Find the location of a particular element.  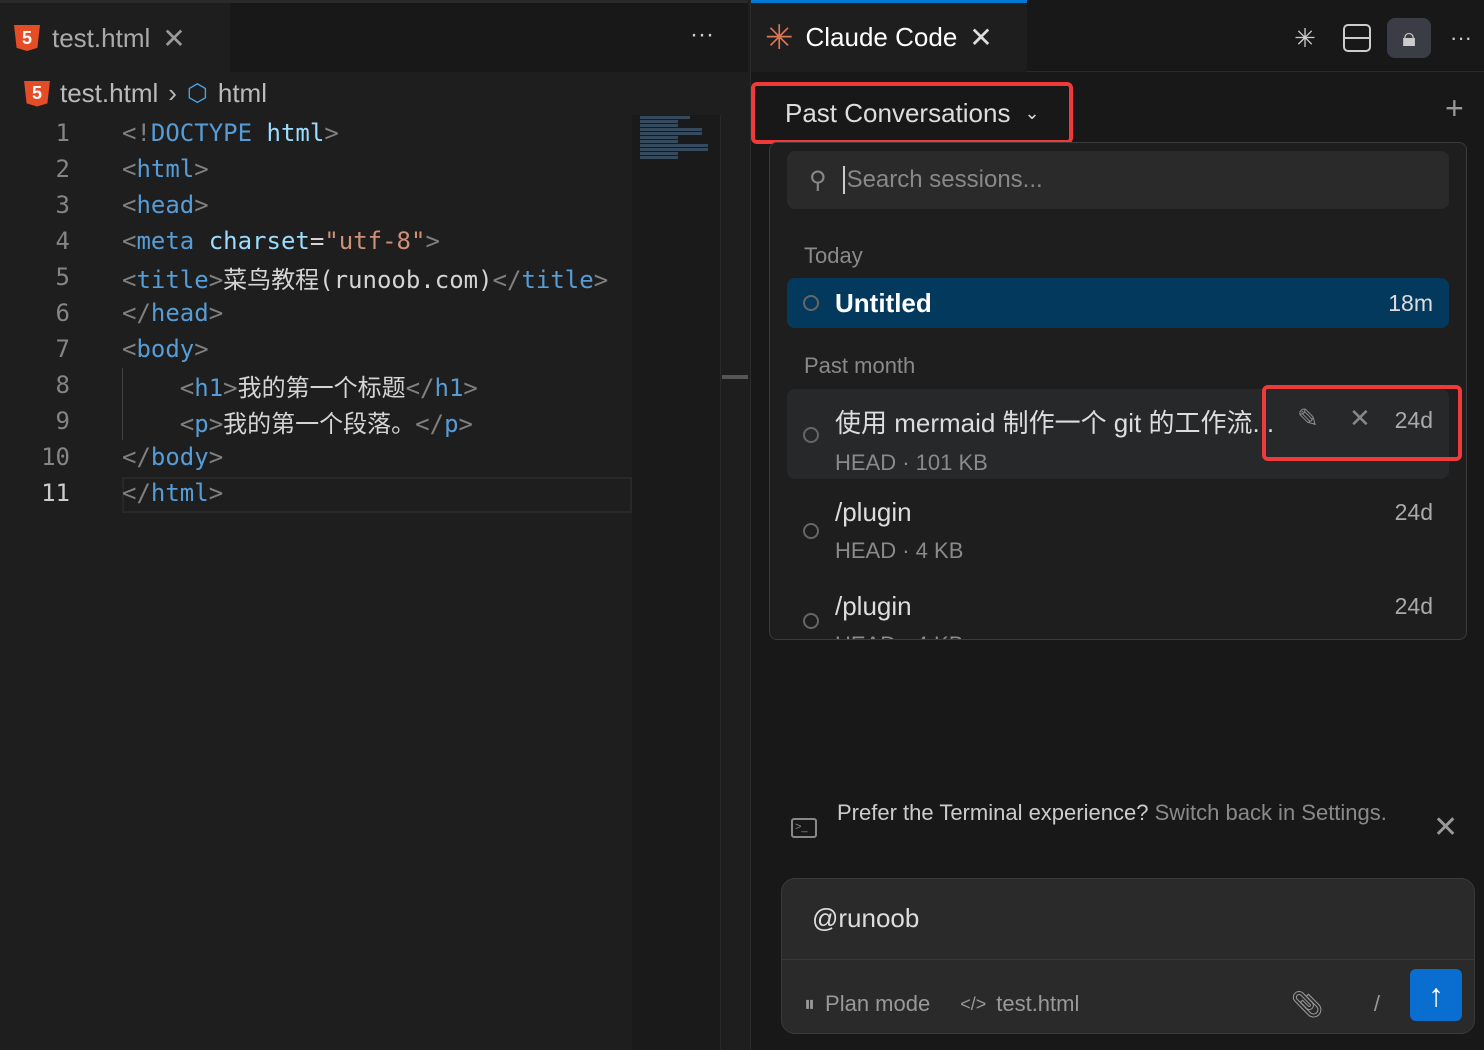

code-token: meta is located at coordinates (165, 241).